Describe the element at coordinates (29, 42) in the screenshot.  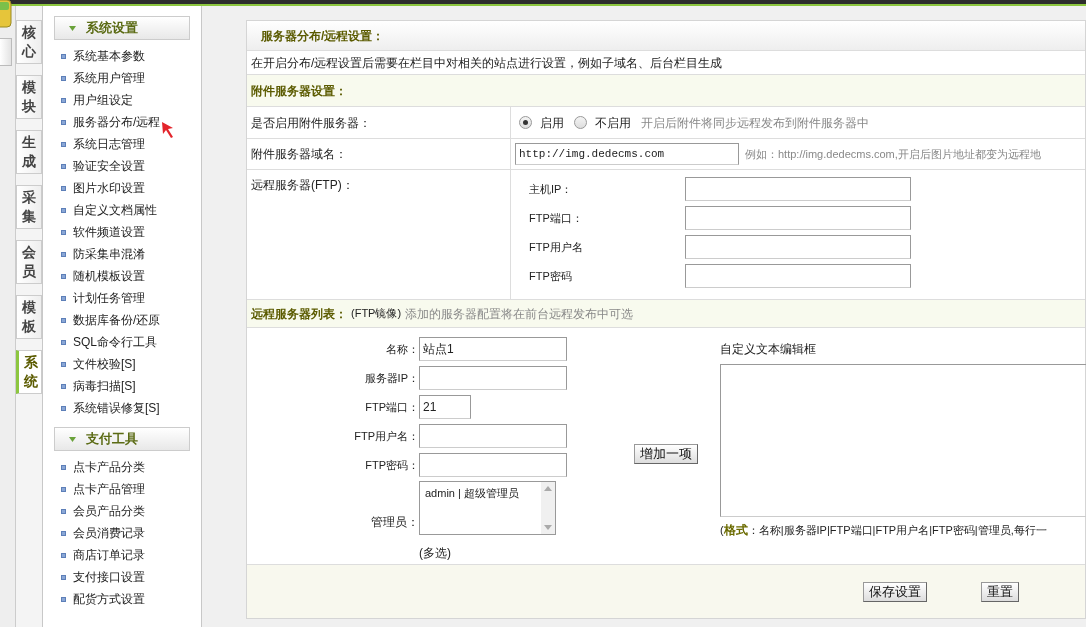
I see `vertical-tab: 核心` at that location.